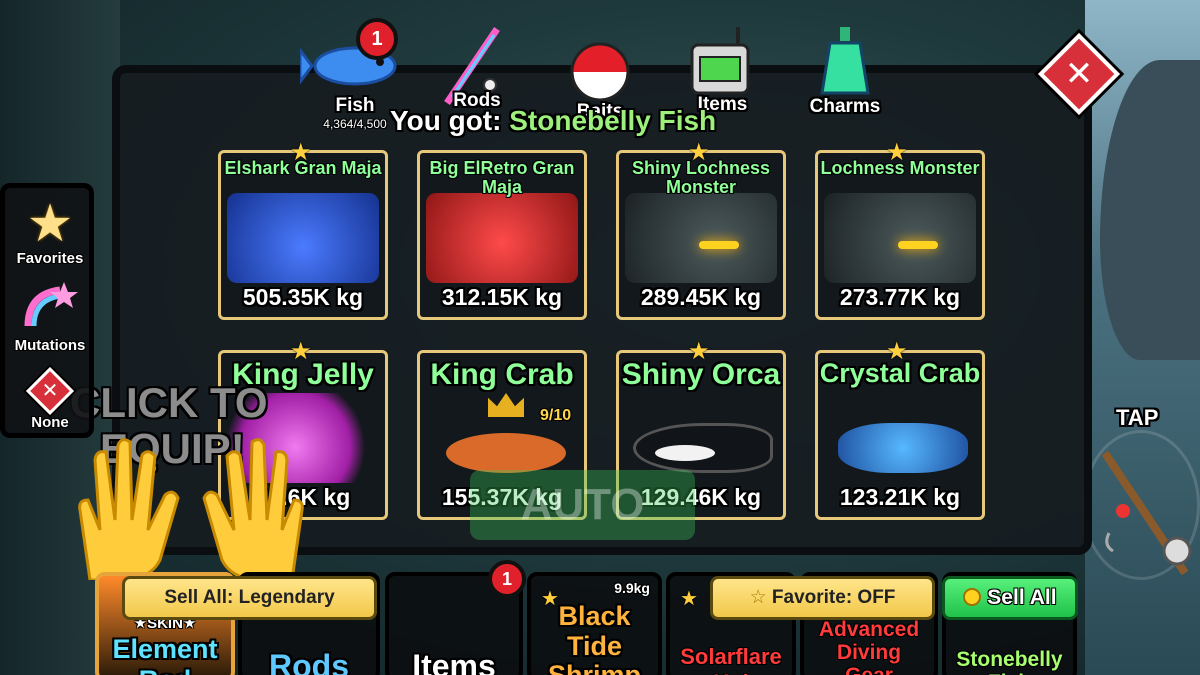 This screenshot has height=675, width=1200. I want to click on sell-all-button: Sell All, so click(1010, 598).